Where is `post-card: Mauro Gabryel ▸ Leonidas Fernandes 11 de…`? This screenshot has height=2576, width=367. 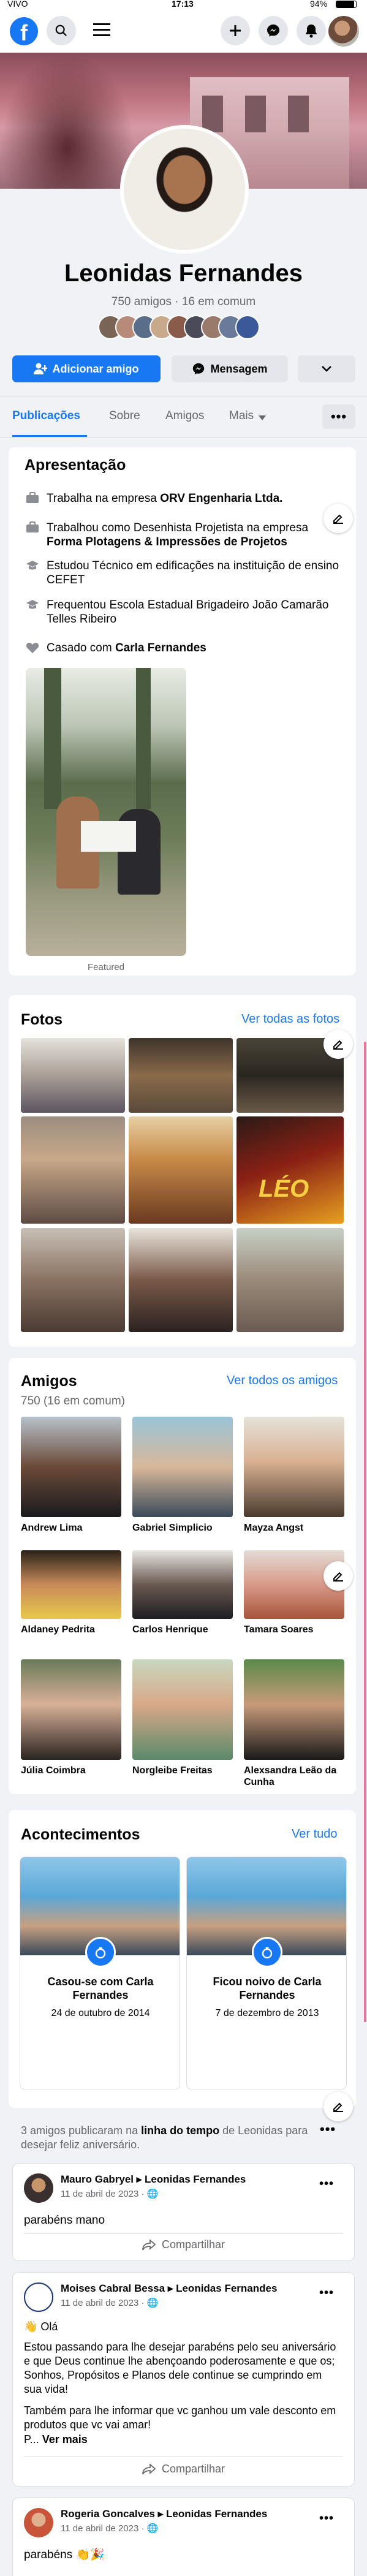 post-card: Mauro Gabryel ▸ Leonidas Fernandes 11 de… is located at coordinates (183, 2212).